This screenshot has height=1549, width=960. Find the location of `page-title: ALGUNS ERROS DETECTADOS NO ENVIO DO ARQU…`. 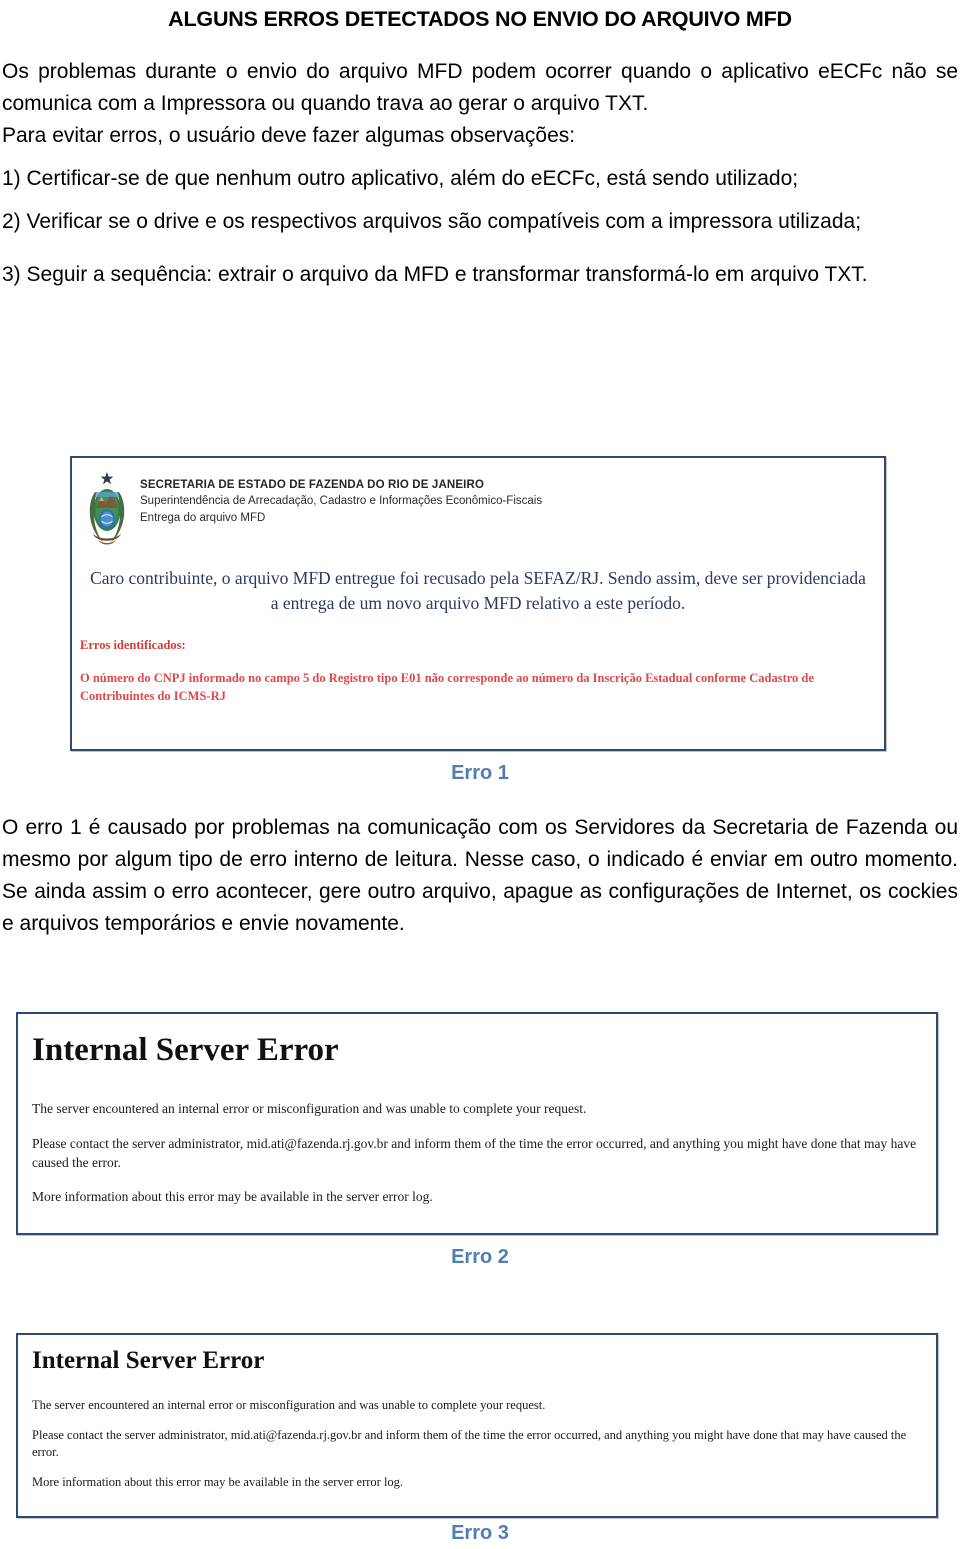

page-title: ALGUNS ERROS DETECTADOS NO ENVIO DO ARQU… is located at coordinates (480, 19).